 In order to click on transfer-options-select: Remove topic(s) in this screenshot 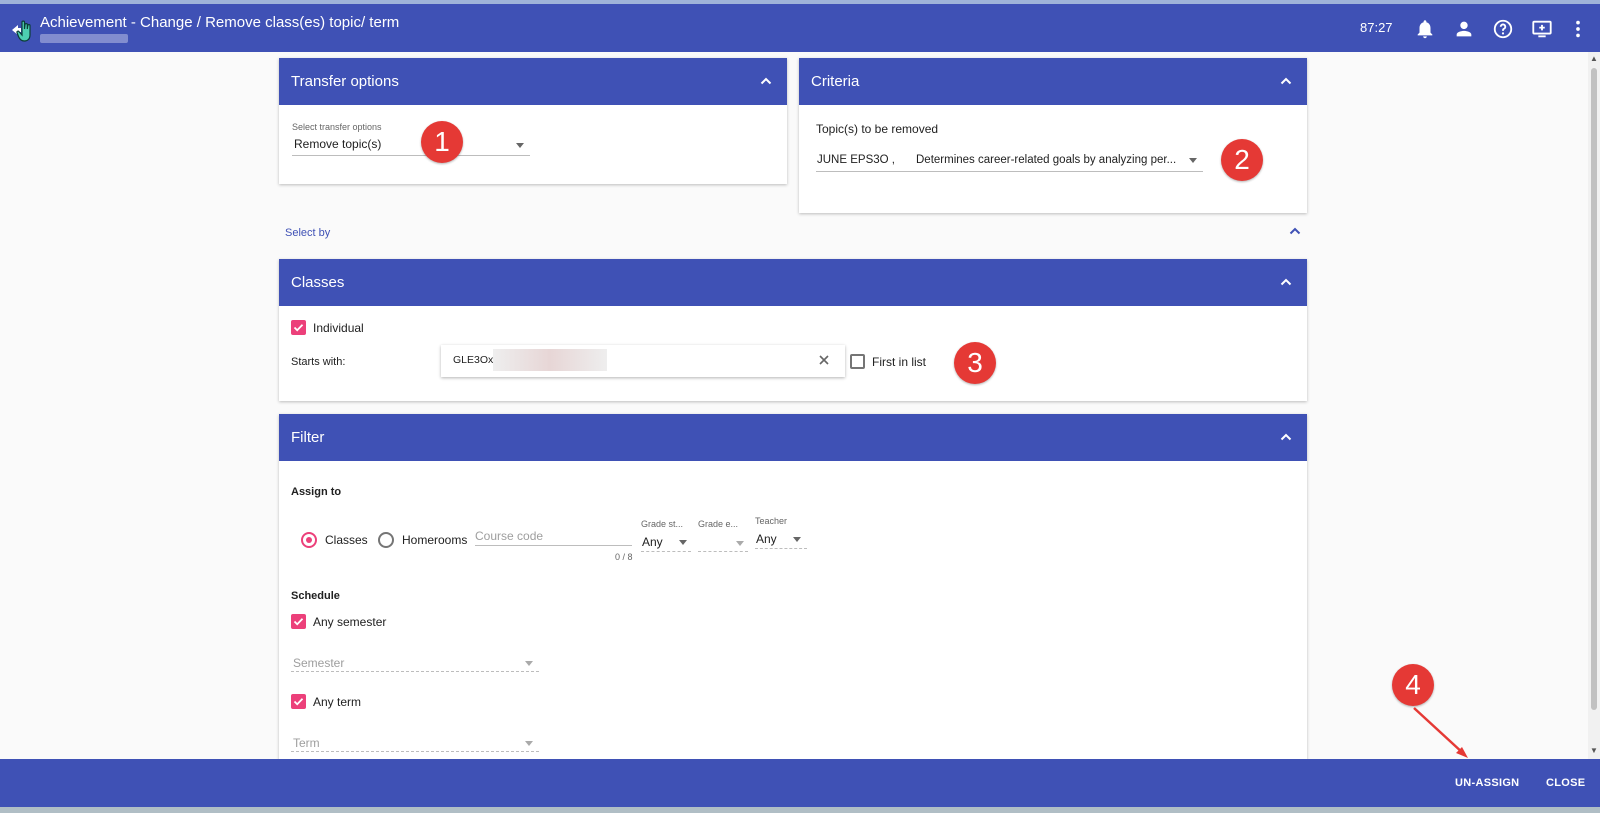, I will do `click(411, 145)`.